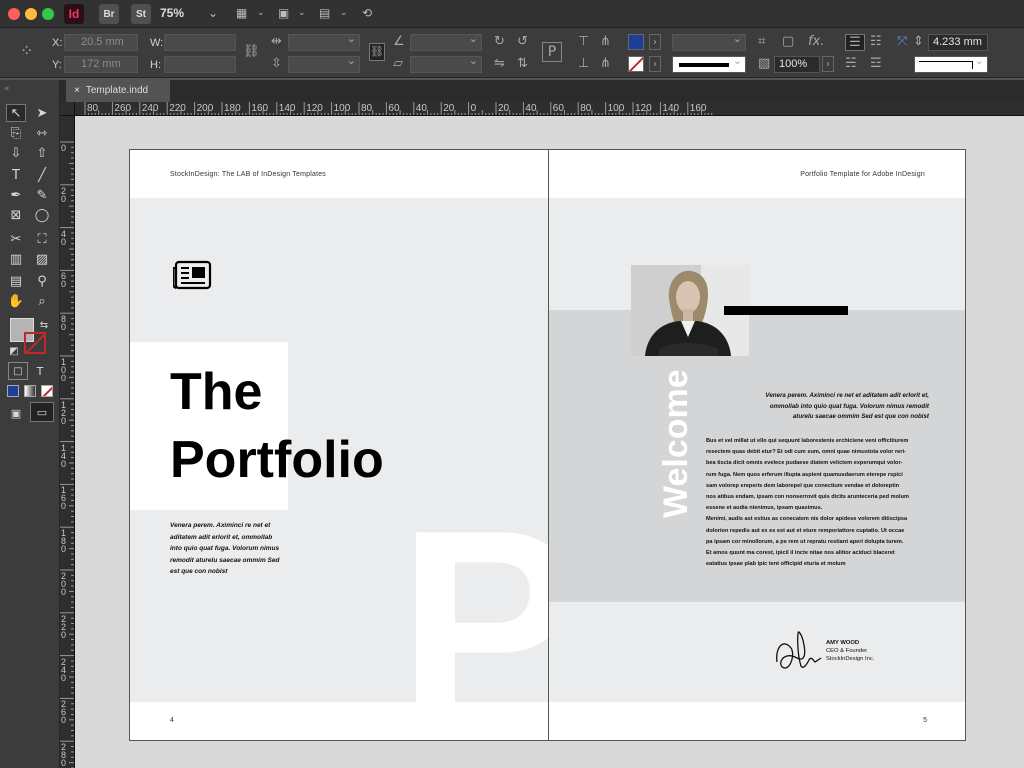 The width and height of the screenshot is (1024, 768). What do you see at coordinates (552, 52) in the screenshot?
I see `proxy-p-icon: P` at bounding box center [552, 52].